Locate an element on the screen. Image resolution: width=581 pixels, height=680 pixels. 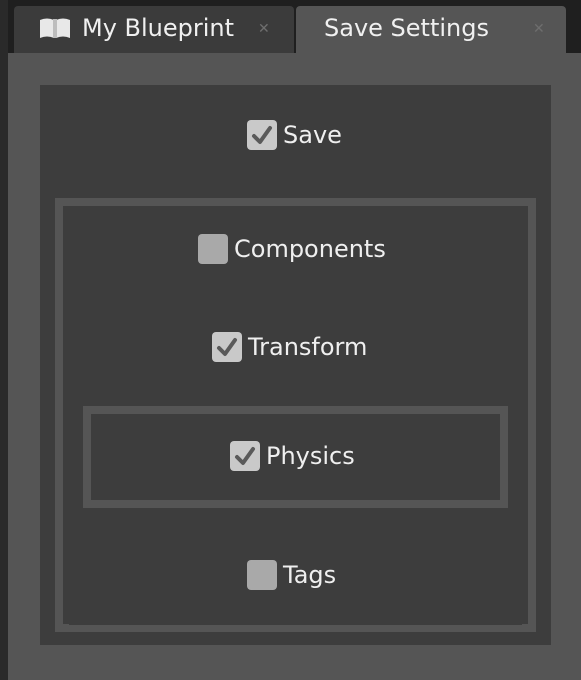
tab-label: Save Settings is located at coordinates (406, 28).